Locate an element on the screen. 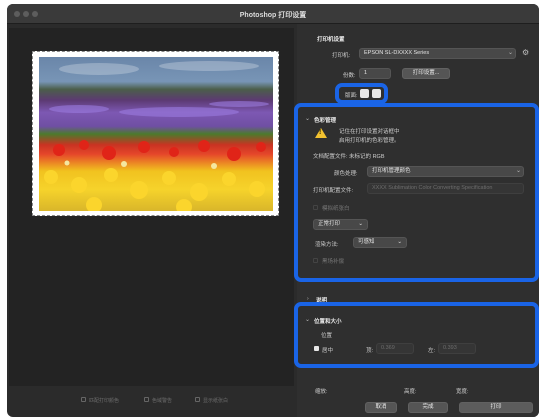 Image resolution: width=540 pixels, height=419 pixels. color-handling-label: 颜色处理: is located at coordinates (346, 174).